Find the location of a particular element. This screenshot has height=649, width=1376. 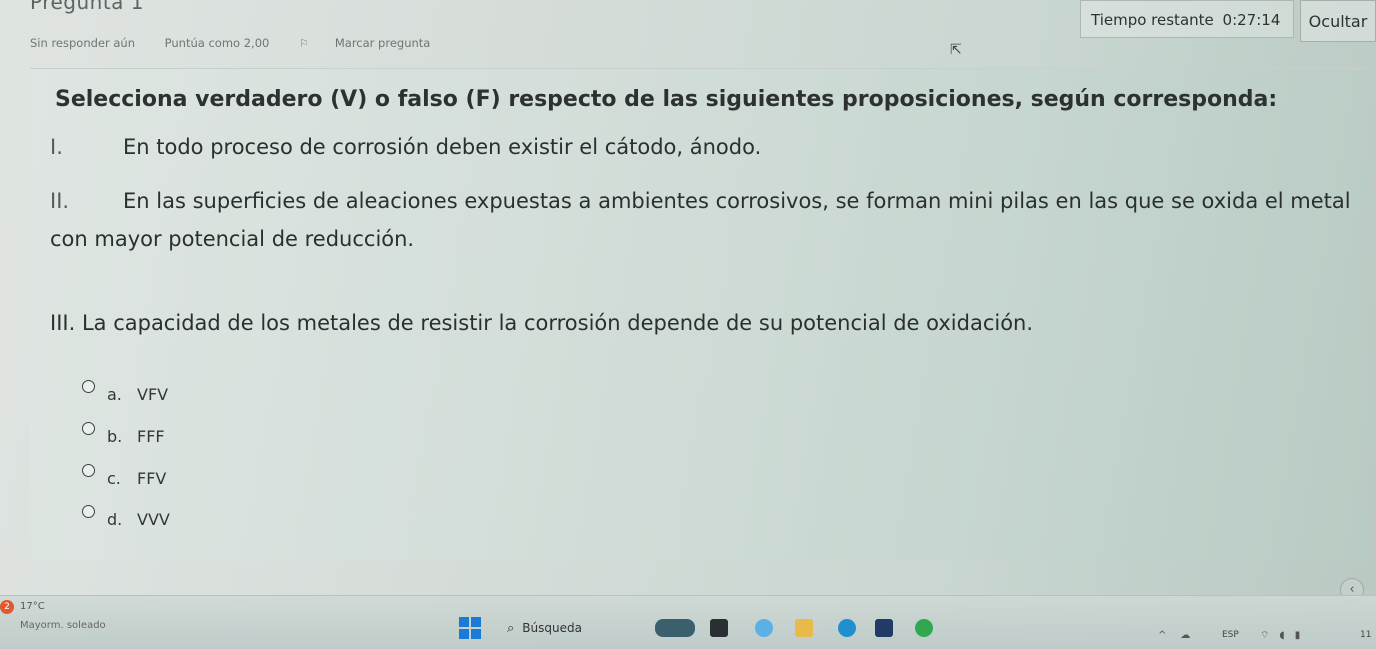

wifi-icon: ⌔ is located at coordinates (1269, 635).